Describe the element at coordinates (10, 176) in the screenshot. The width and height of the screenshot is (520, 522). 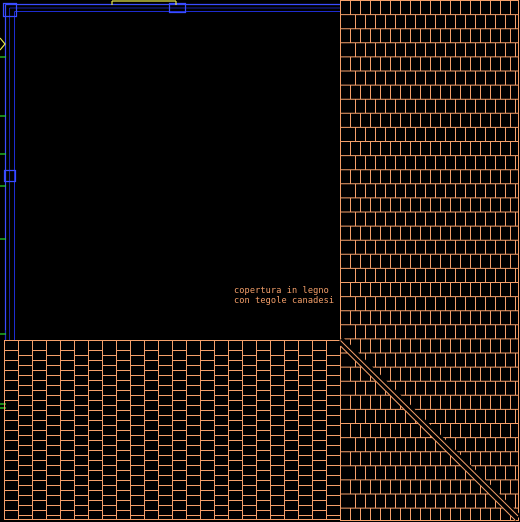
I see `pillar-left-middle` at that location.